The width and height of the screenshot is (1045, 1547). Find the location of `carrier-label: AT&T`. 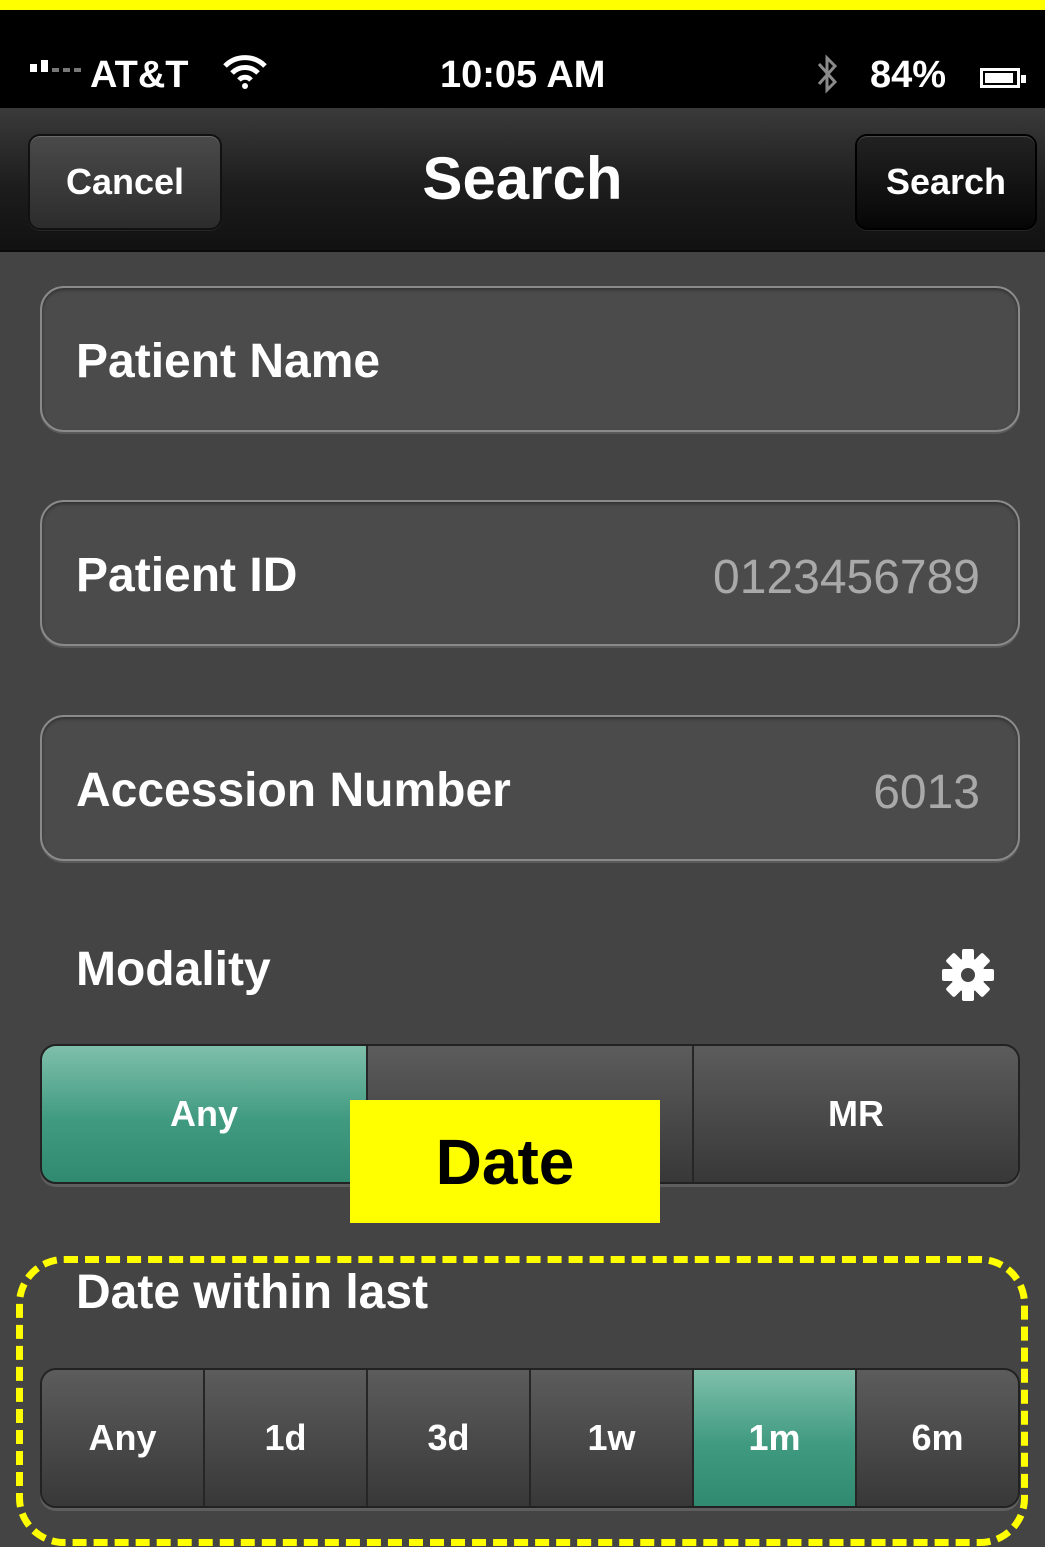

carrier-label: AT&T is located at coordinates (139, 75).